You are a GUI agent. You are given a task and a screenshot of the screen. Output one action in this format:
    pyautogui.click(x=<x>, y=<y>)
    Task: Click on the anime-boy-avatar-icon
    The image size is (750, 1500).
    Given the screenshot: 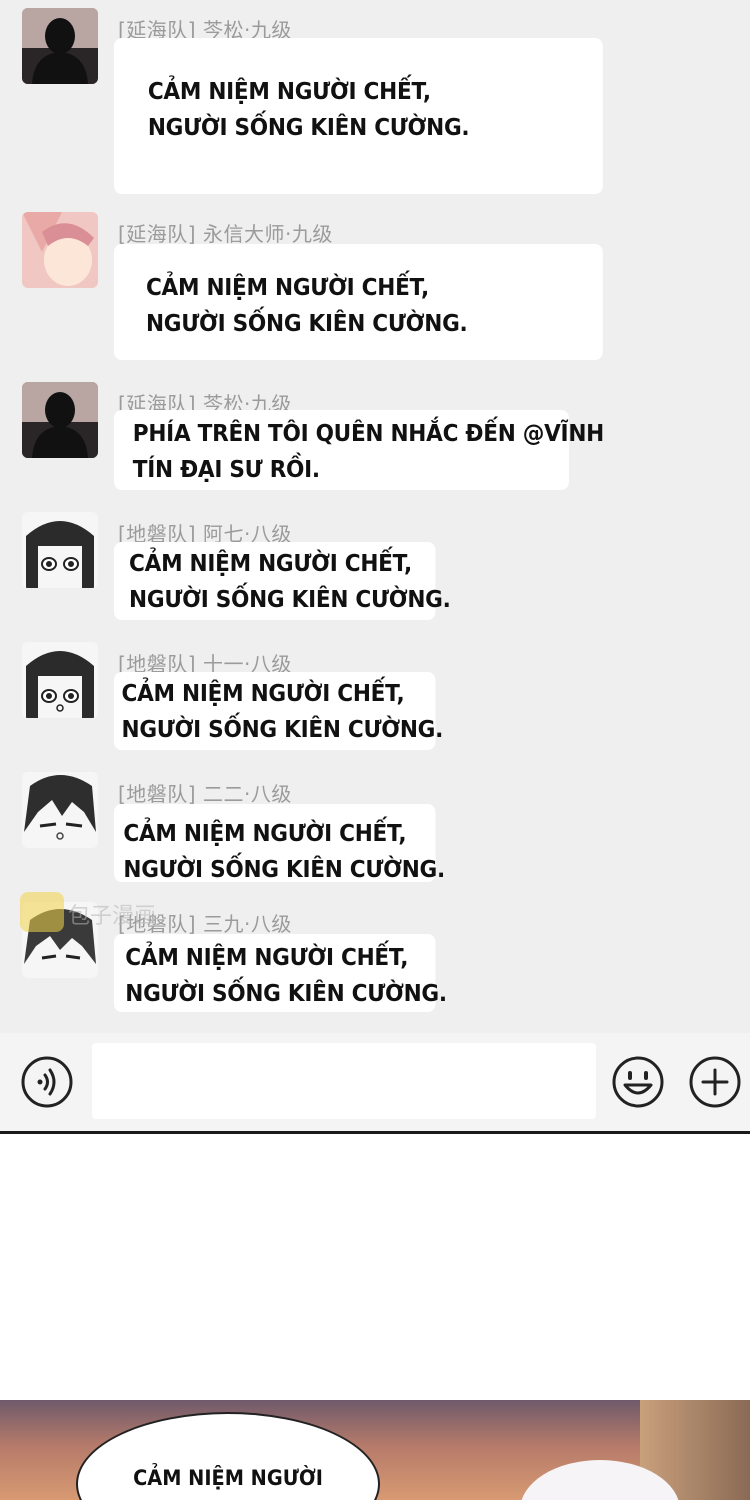 What is the action you would take?
    pyautogui.click(x=60, y=810)
    